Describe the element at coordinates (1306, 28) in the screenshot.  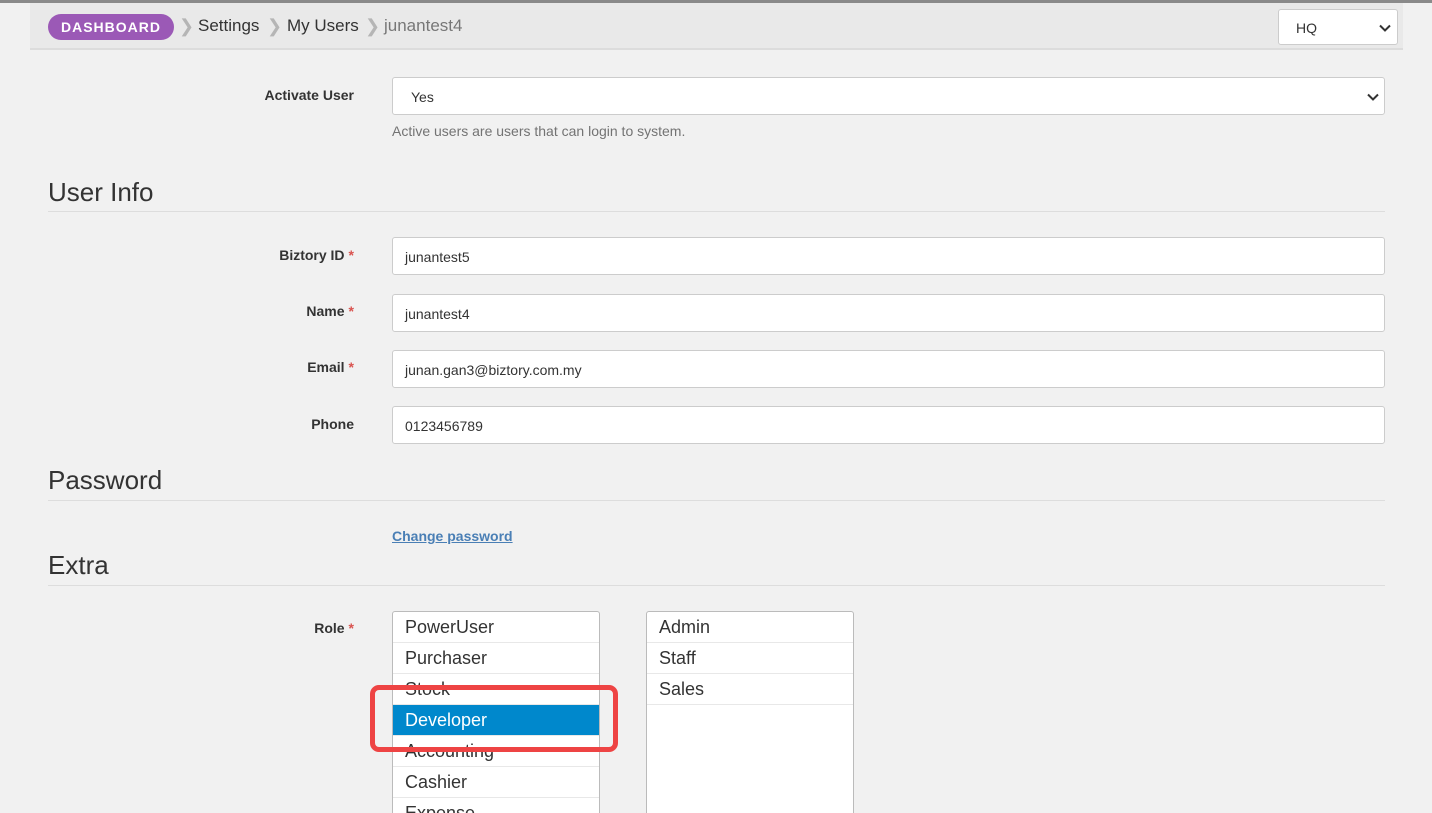
I see `branch-select-value: HQ` at that location.